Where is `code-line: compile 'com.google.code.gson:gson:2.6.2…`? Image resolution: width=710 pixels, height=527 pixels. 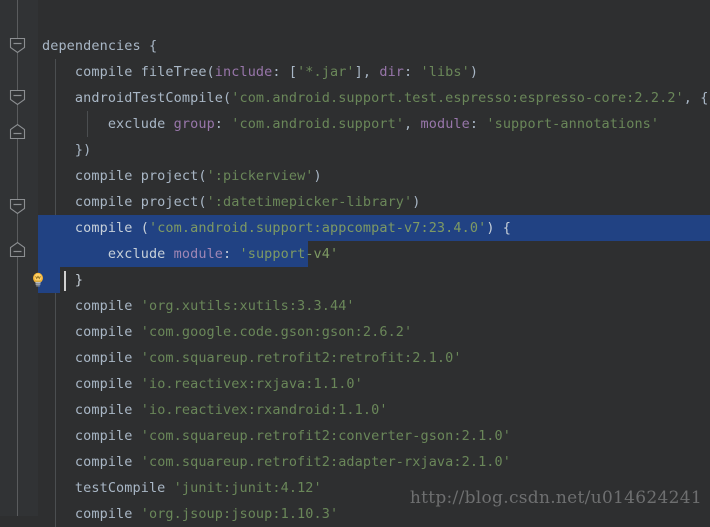
code-line: compile 'com.google.code.gson:gson:2.6.2… is located at coordinates (374, 332).